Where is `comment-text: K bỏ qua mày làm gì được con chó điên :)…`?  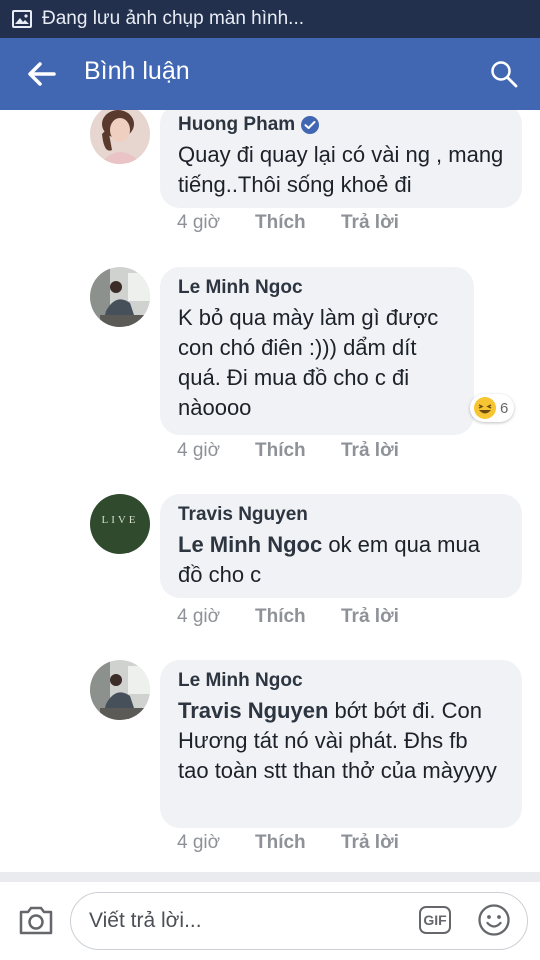 comment-text: K bỏ qua mày làm gì được con chó điên :)… is located at coordinates (308, 362).